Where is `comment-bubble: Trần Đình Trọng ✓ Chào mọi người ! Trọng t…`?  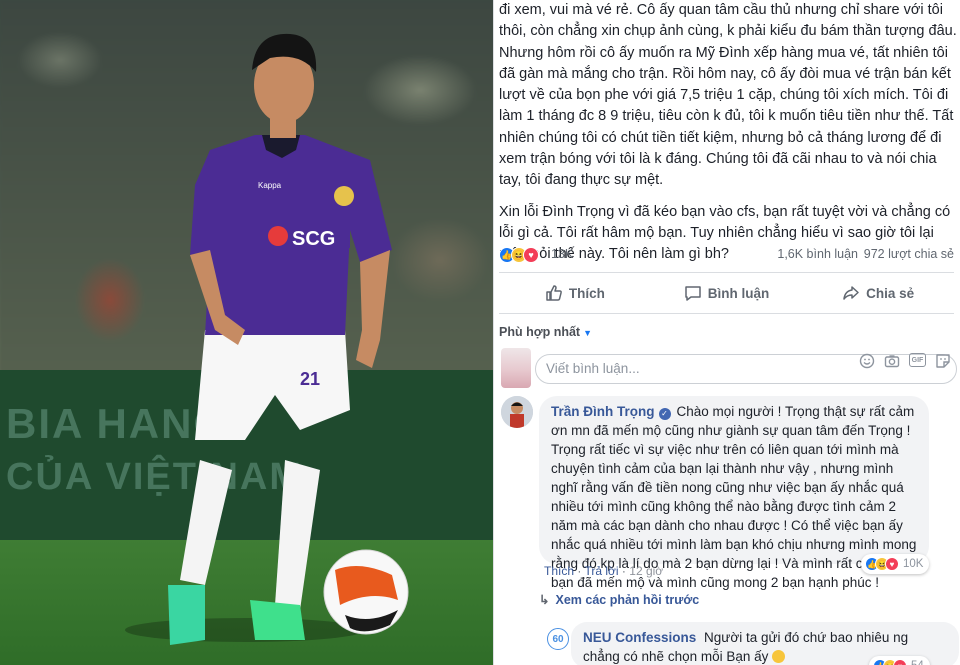
comment-bubble: Trần Đình Trọng ✓ Chào mọi người ! Trọng t… is located at coordinates (734, 493).